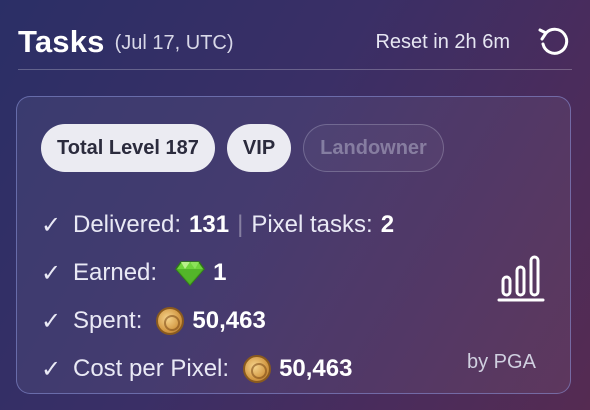  I want to click on bar-chart-icon, so click(521, 277).